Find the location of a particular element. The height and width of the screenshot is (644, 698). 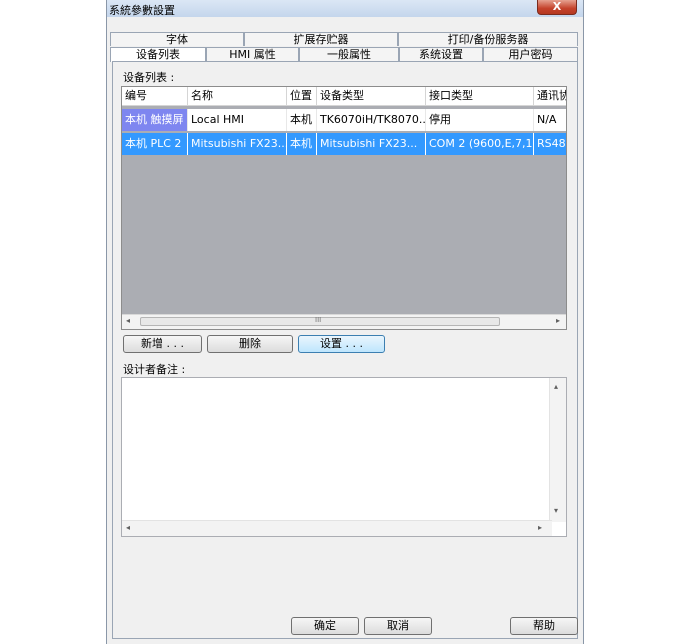

scroll-grip-icon: III is located at coordinates (318, 320).